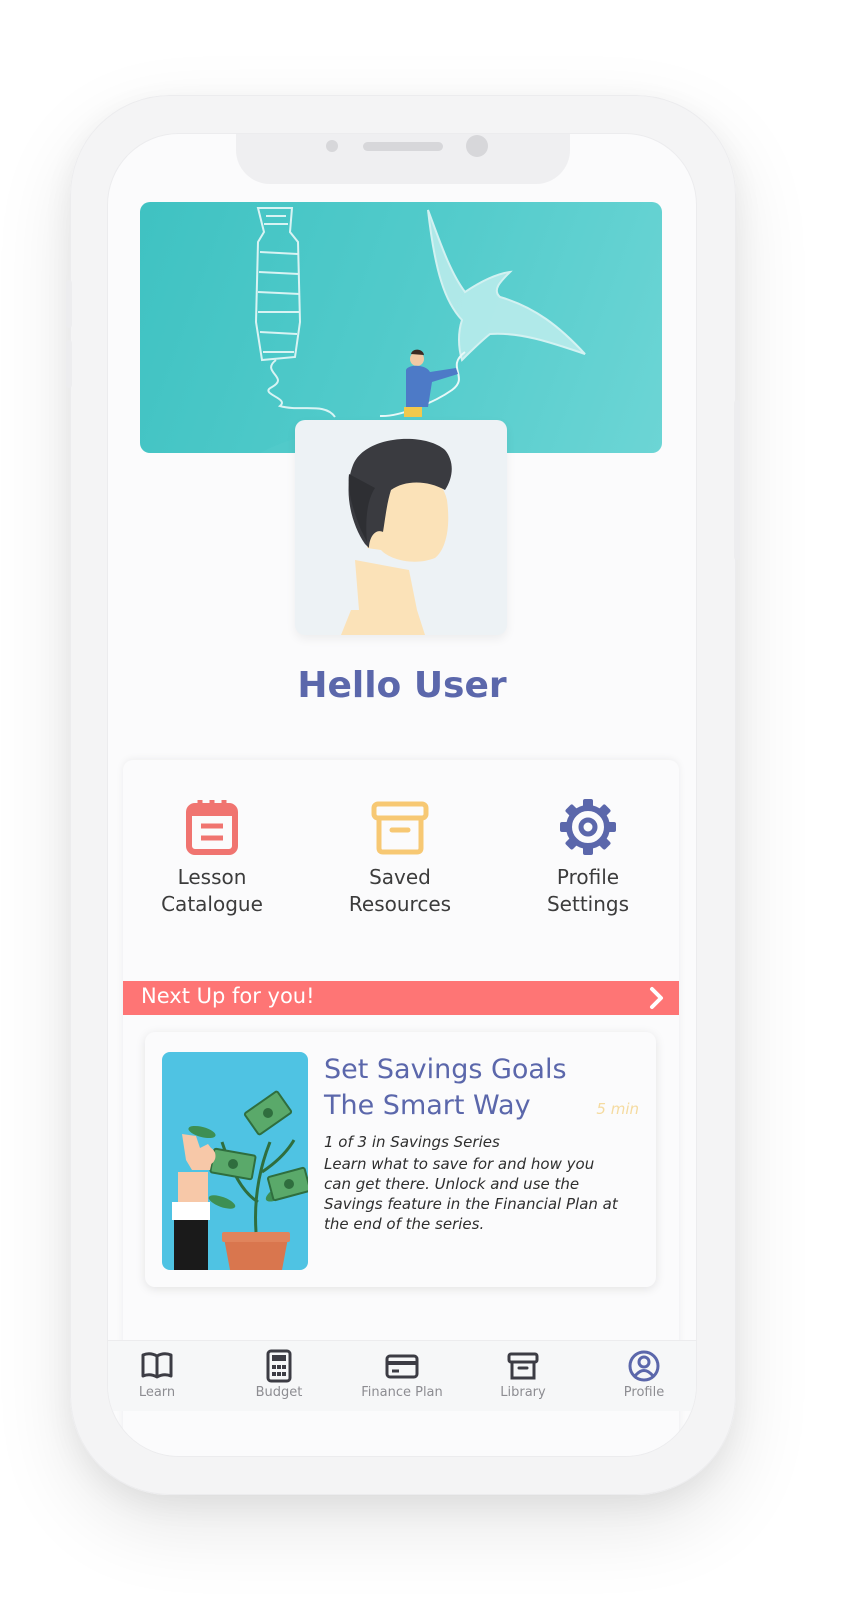  Describe the element at coordinates (657, 998) in the screenshot. I see `chevron-right-icon` at that location.